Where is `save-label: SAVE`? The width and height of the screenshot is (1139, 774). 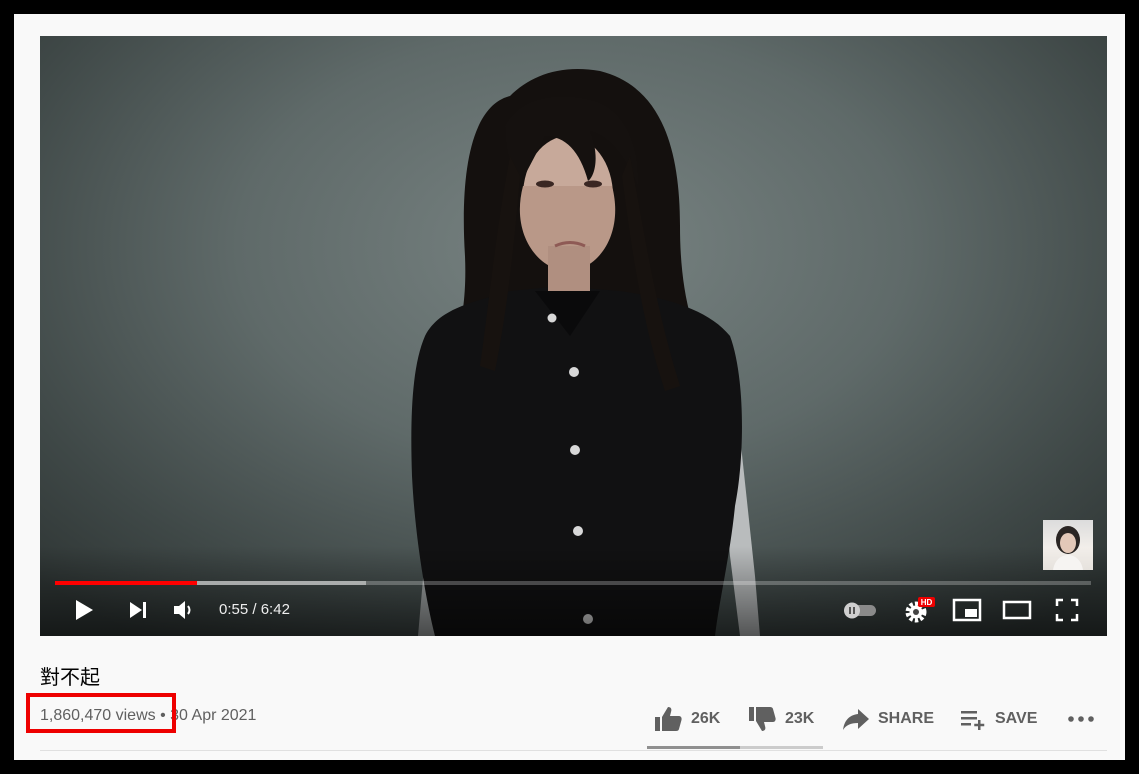 save-label: SAVE is located at coordinates (1016, 718).